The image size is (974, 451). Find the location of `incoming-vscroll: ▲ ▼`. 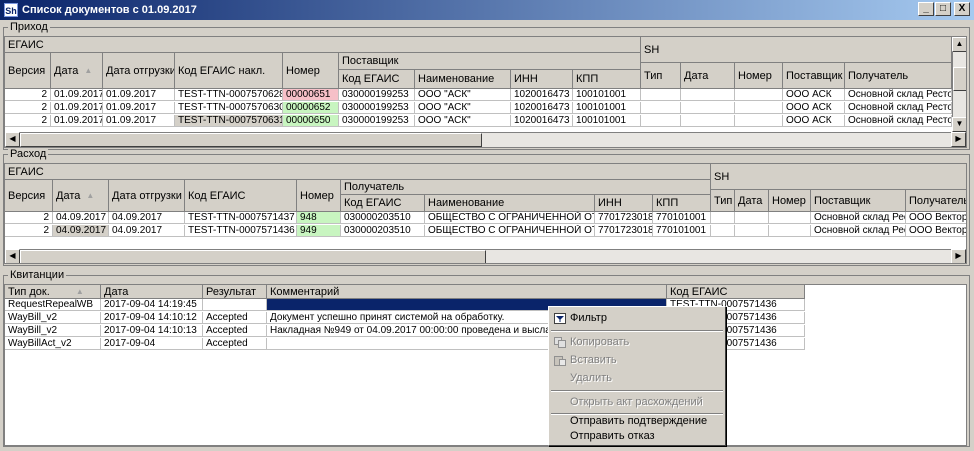

incoming-vscroll: ▲ ▼ is located at coordinates (959, 85).